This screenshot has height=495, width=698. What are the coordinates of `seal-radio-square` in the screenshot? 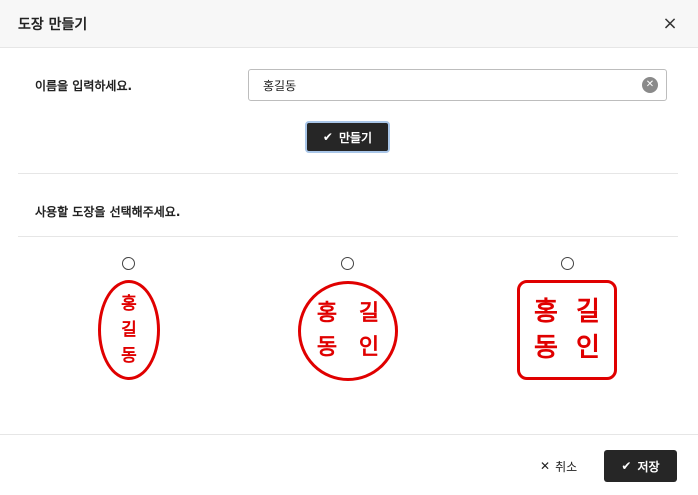 It's located at (567, 263).